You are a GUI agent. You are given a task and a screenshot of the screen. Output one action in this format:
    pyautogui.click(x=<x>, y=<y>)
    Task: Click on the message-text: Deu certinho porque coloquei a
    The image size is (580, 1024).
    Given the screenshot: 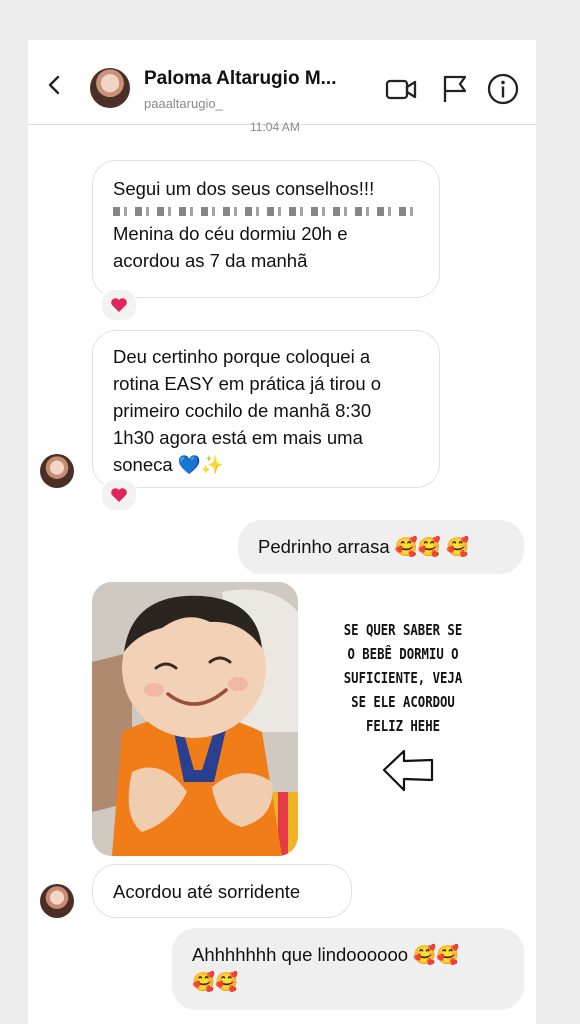 What is the action you would take?
    pyautogui.click(x=242, y=356)
    